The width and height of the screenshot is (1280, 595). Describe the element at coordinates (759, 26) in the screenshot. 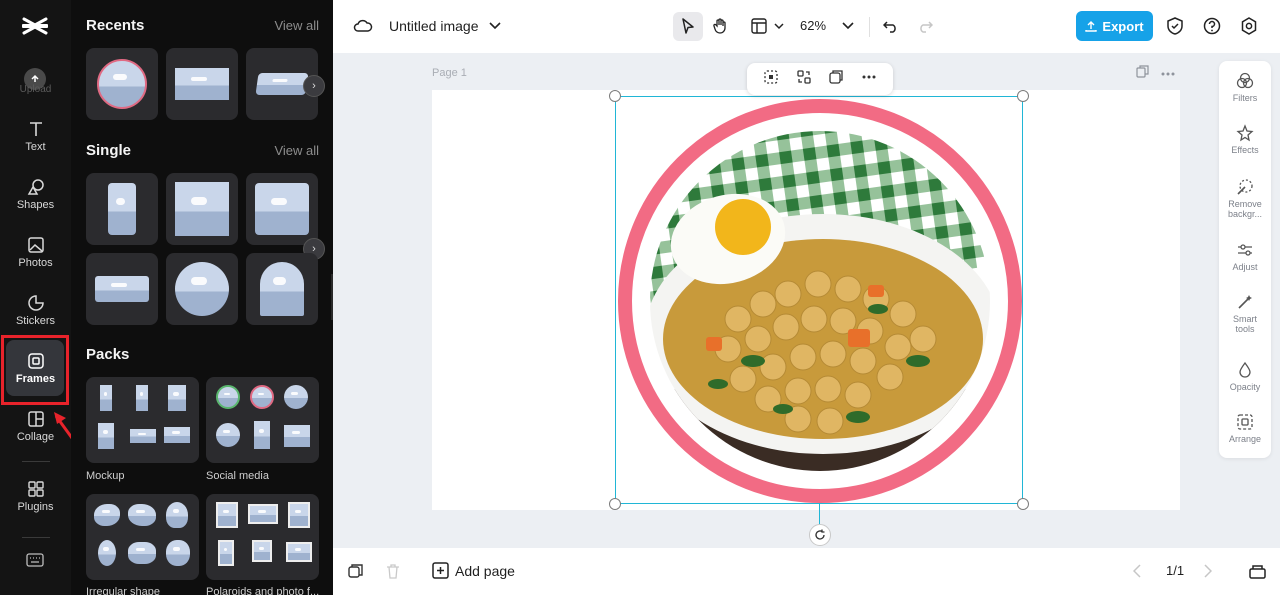

I see `layout-button` at that location.